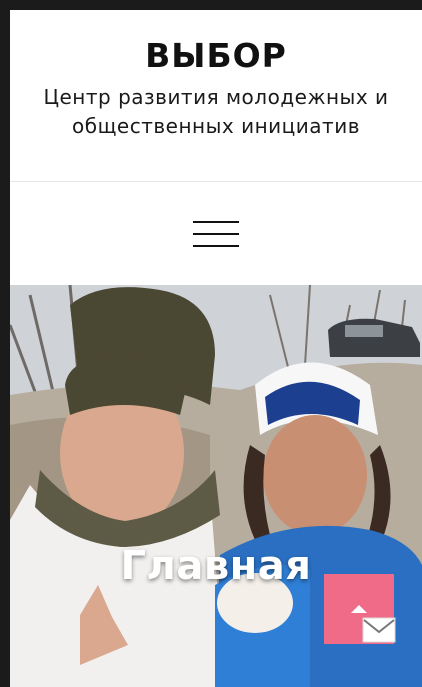  What do you see at coordinates (216, 42) in the screenshot?
I see `site-title: ВЫБОР` at bounding box center [216, 42].